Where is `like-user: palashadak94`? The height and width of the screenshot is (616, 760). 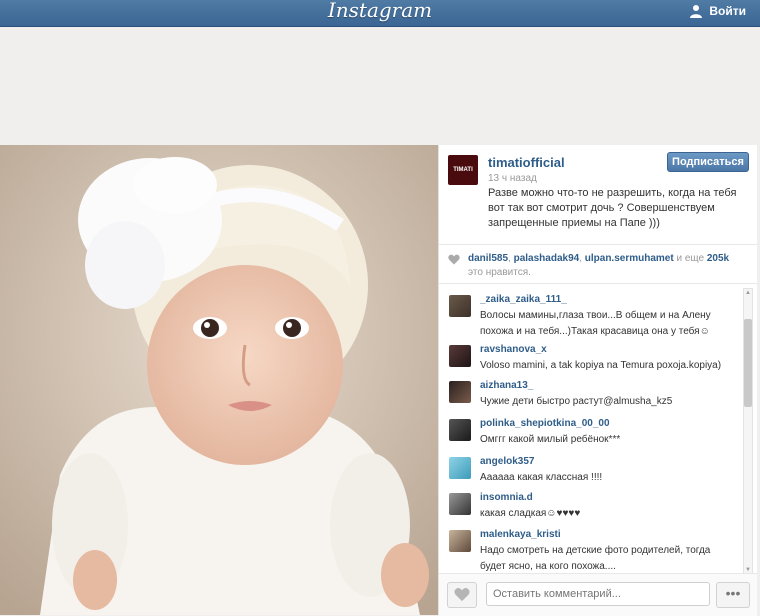
like-user: palashadak94 is located at coordinates (547, 258).